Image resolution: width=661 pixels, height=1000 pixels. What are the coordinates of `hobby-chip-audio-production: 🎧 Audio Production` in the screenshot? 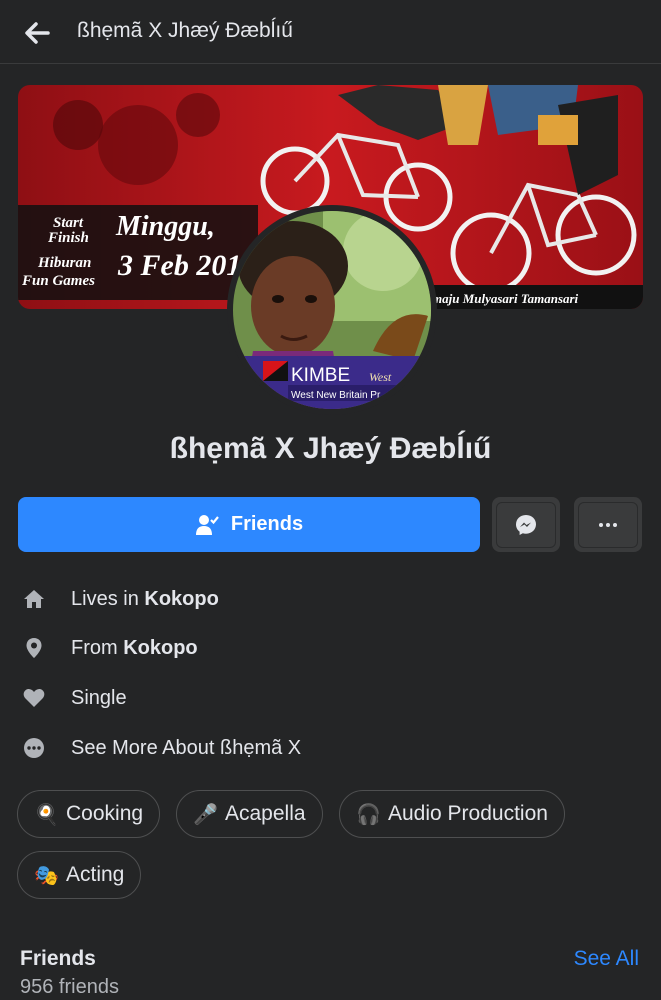 It's located at (452, 814).